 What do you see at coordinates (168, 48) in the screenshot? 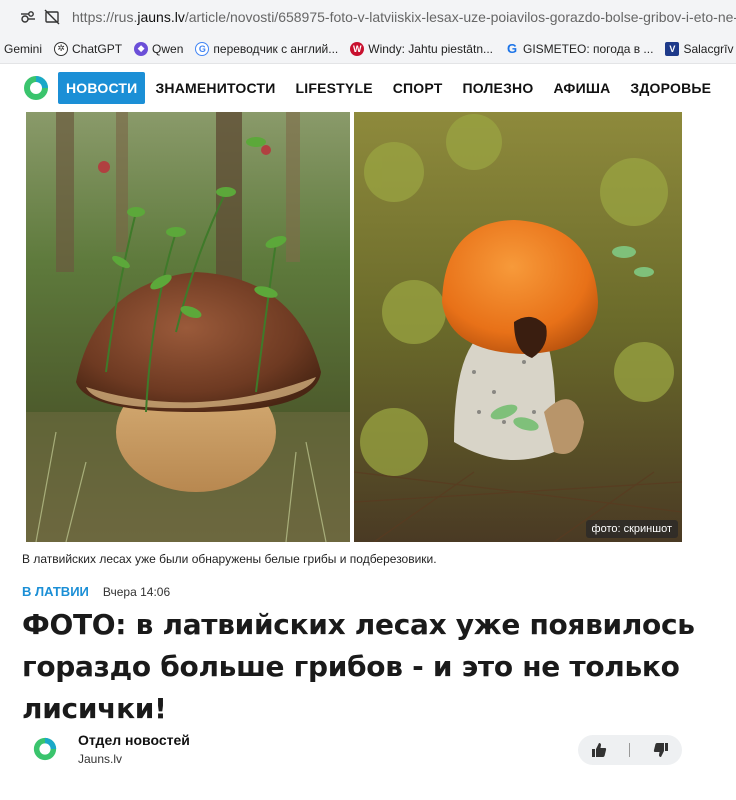
I see `bookmark-label: Qwen` at bounding box center [168, 48].